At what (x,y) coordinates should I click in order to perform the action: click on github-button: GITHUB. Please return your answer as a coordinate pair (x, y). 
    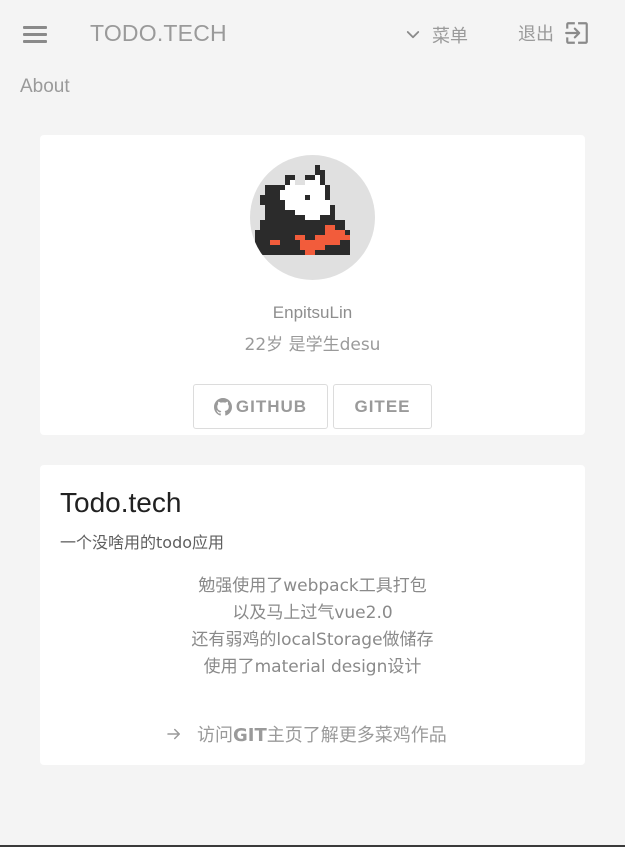
    Looking at the image, I should click on (260, 406).